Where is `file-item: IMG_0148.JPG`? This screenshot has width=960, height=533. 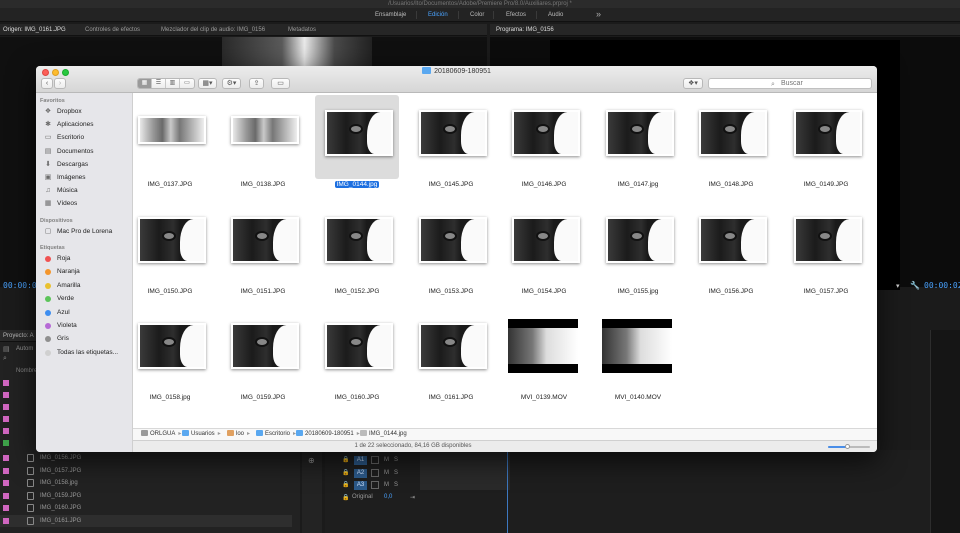
file-item: IMG_0148.JPG is located at coordinates (735, 145).